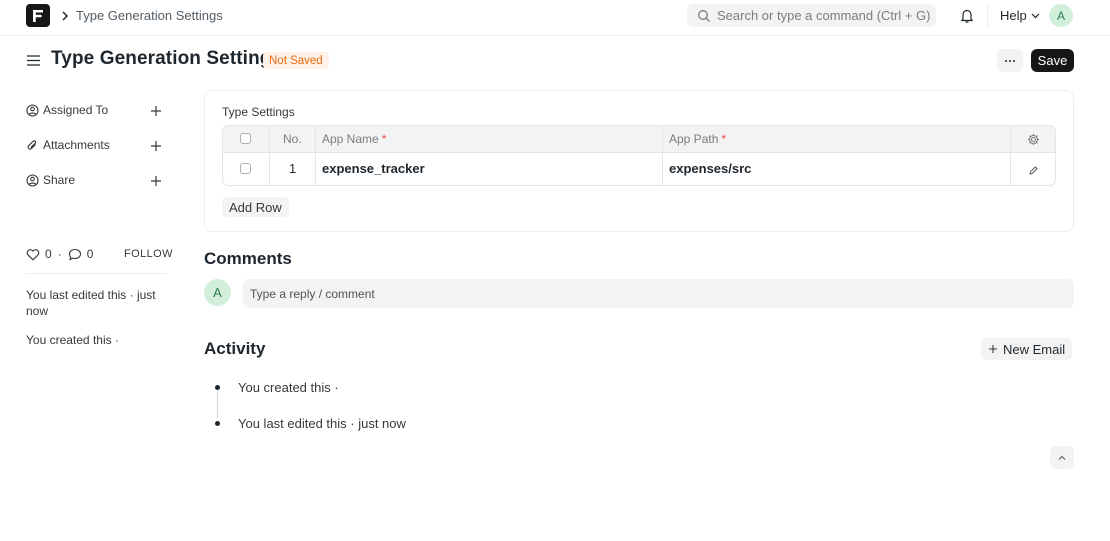  What do you see at coordinates (258, 112) in the screenshot?
I see `type-settings-label: Type Settings` at bounding box center [258, 112].